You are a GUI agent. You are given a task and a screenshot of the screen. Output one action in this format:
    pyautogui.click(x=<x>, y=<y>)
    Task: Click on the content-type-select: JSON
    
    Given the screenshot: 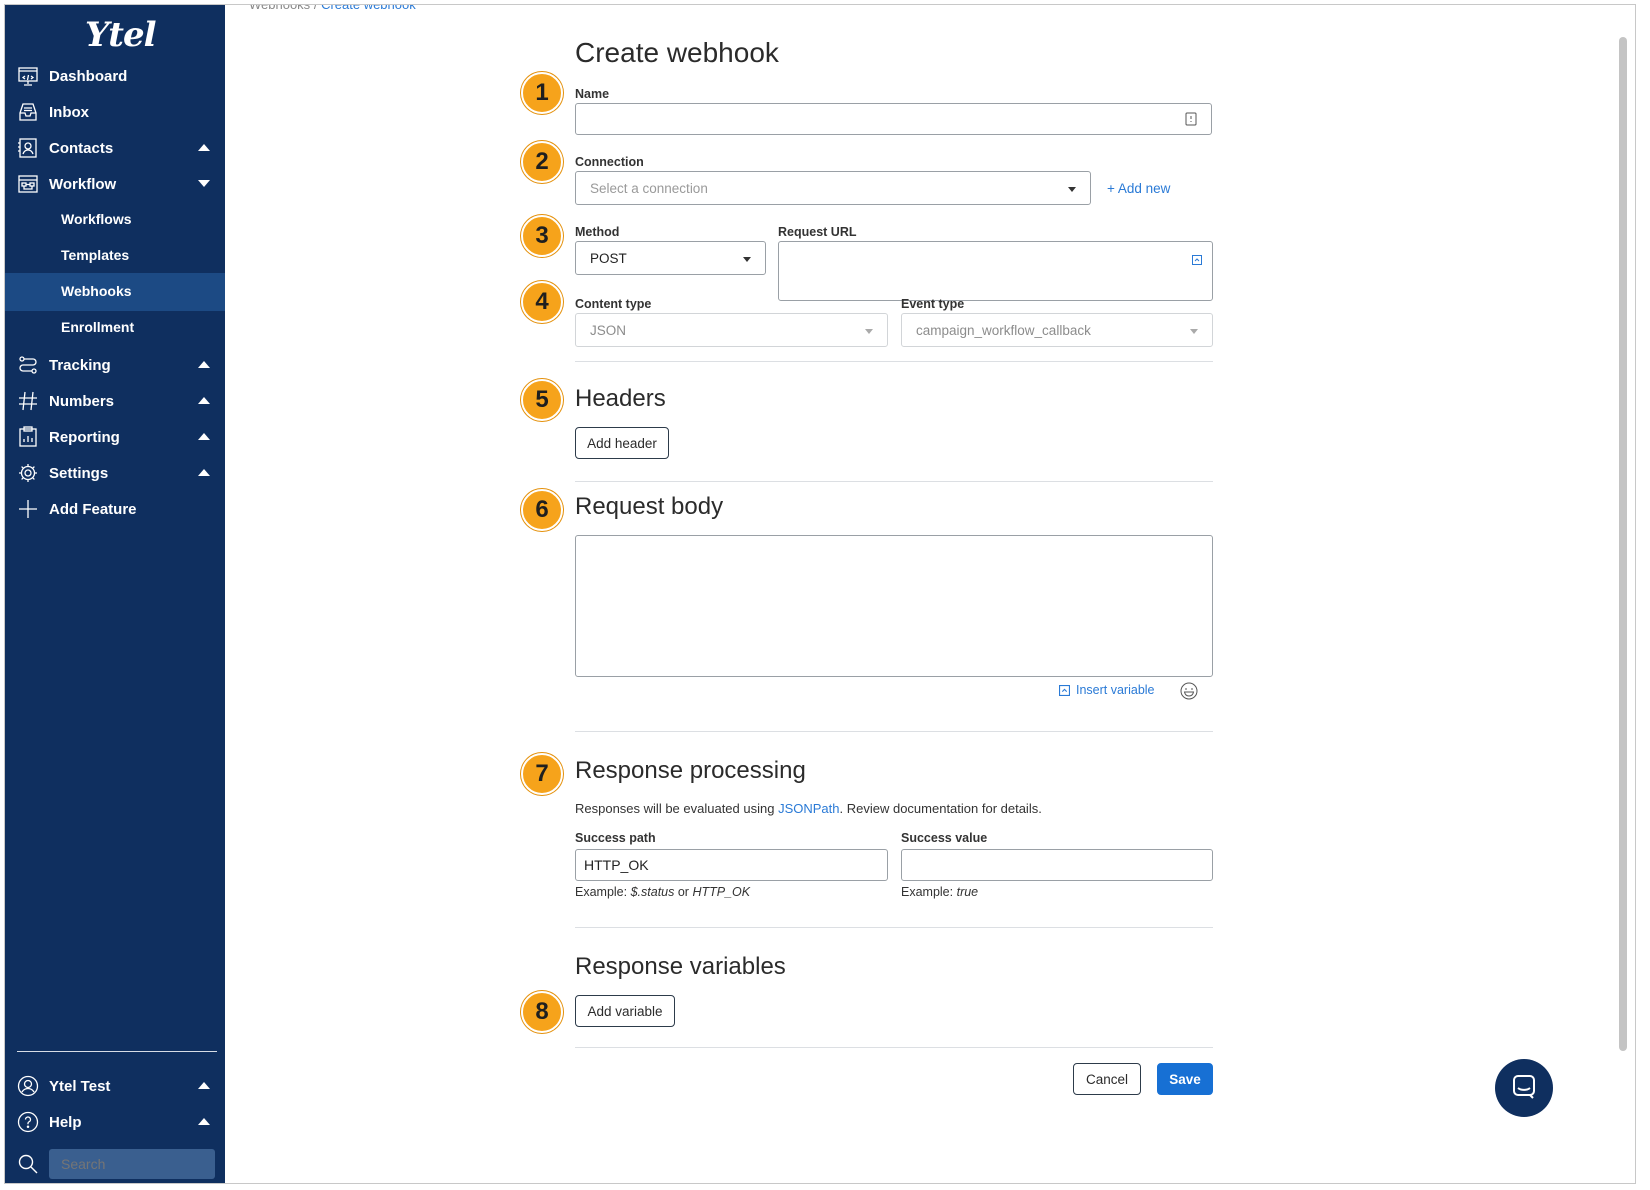 What is the action you would take?
    pyautogui.click(x=731, y=330)
    